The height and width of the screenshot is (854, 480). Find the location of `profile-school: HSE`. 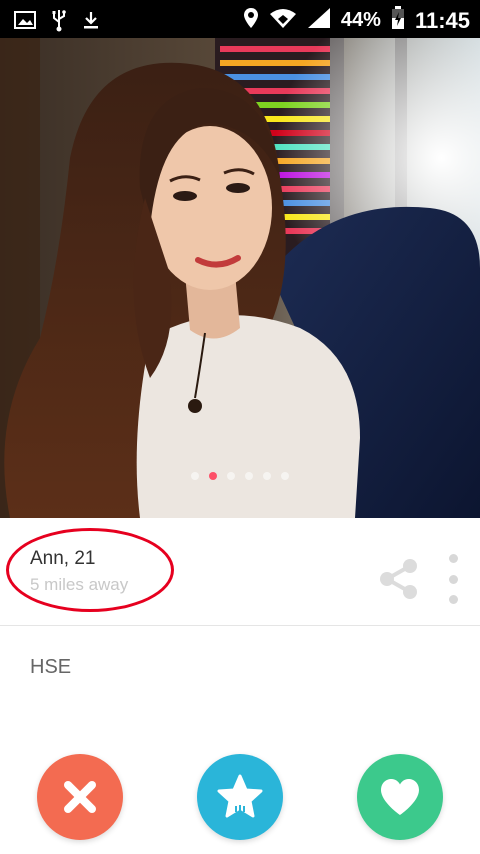

profile-school: HSE is located at coordinates (51, 667).